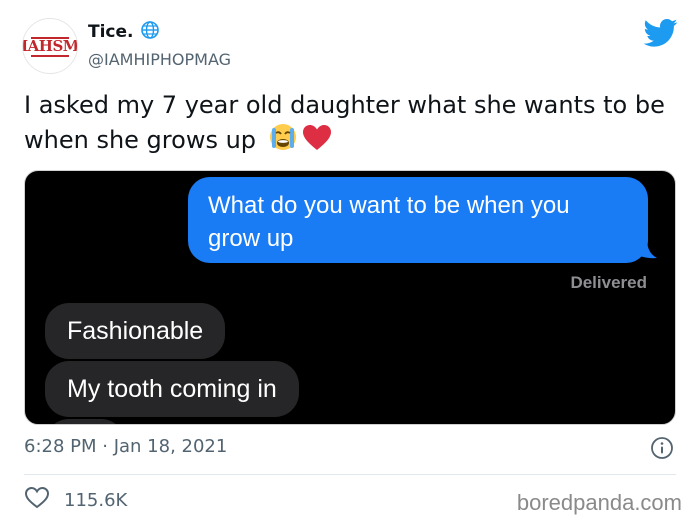 The image size is (700, 528). Describe the element at coordinates (608, 282) in the screenshot. I see `delivered-status: Delivered` at that location.